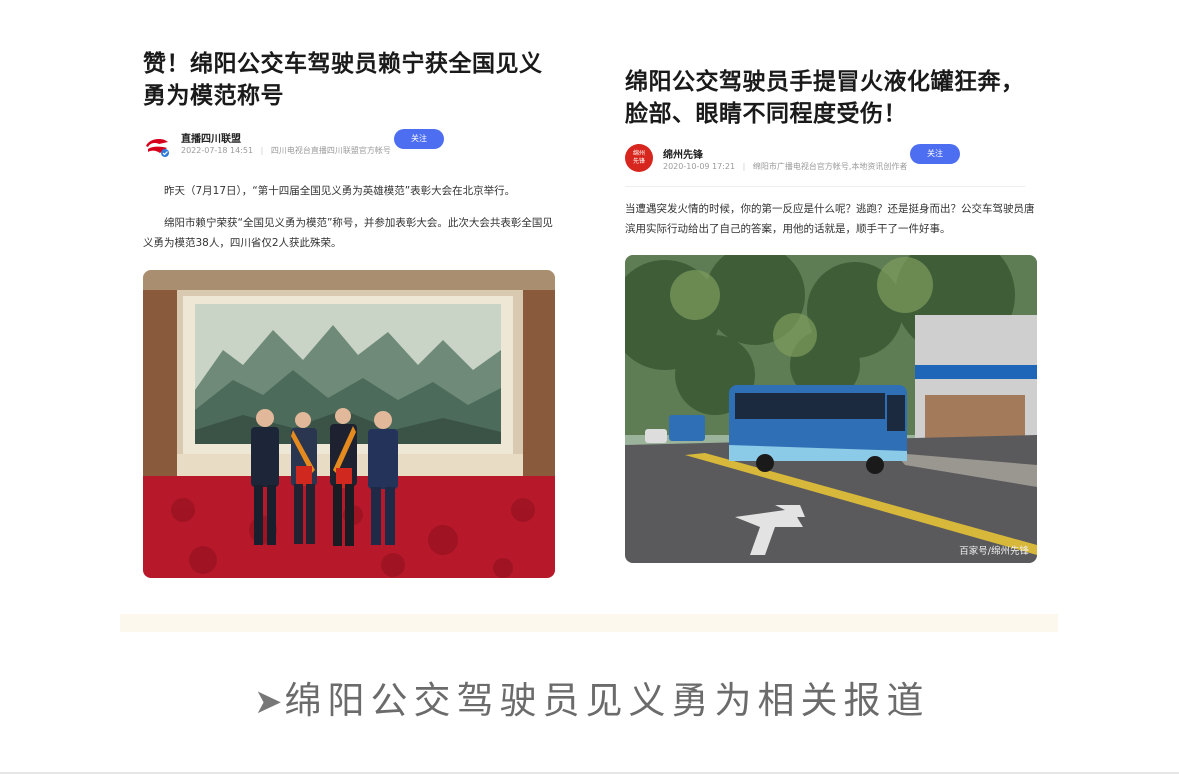  I want to click on photo-watermark: 百家号/绵州先锋, so click(994, 551).